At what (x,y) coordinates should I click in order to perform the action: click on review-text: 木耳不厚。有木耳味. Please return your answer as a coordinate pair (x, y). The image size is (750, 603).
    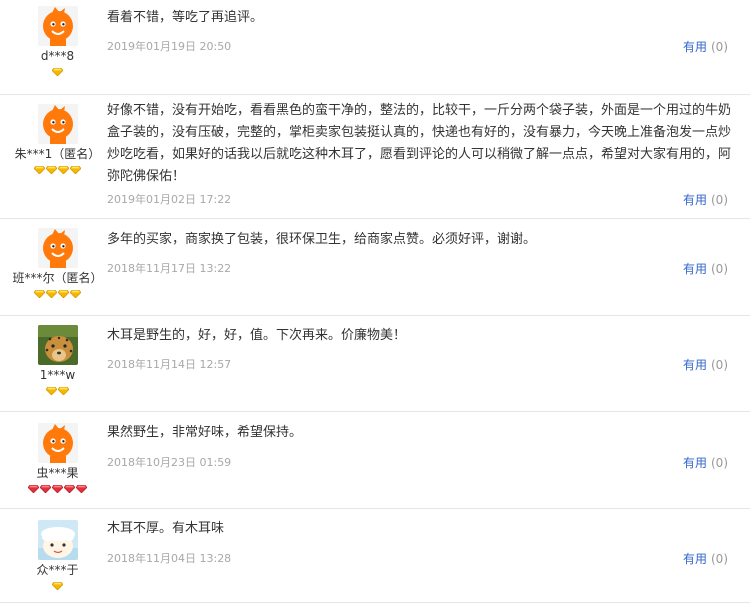
    Looking at the image, I should click on (166, 528).